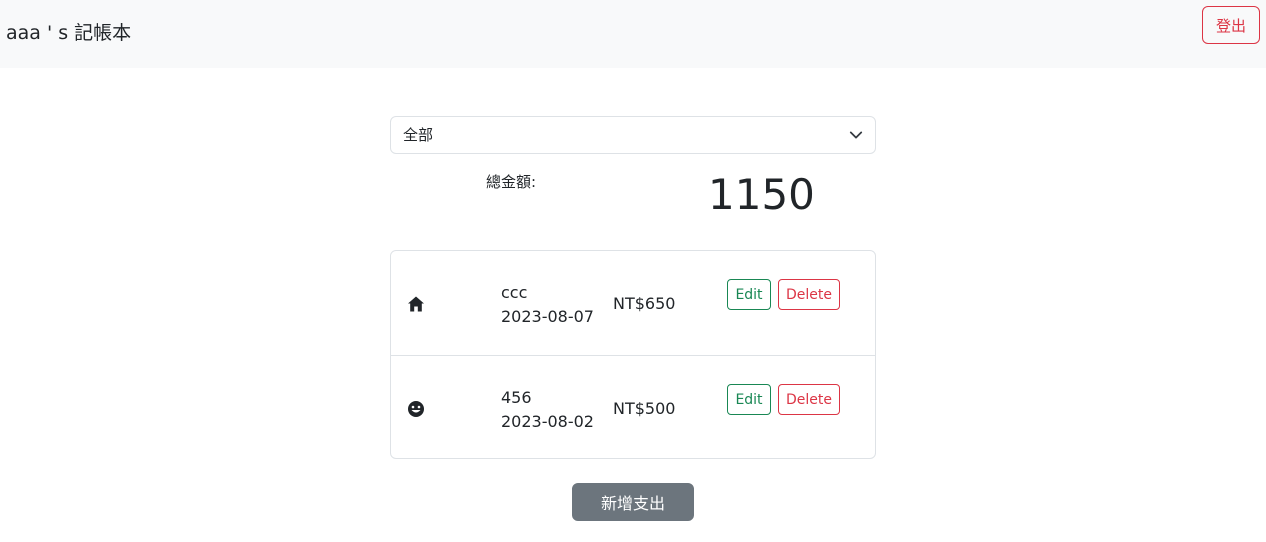  I want to click on record-amount: NT$500, so click(644, 408).